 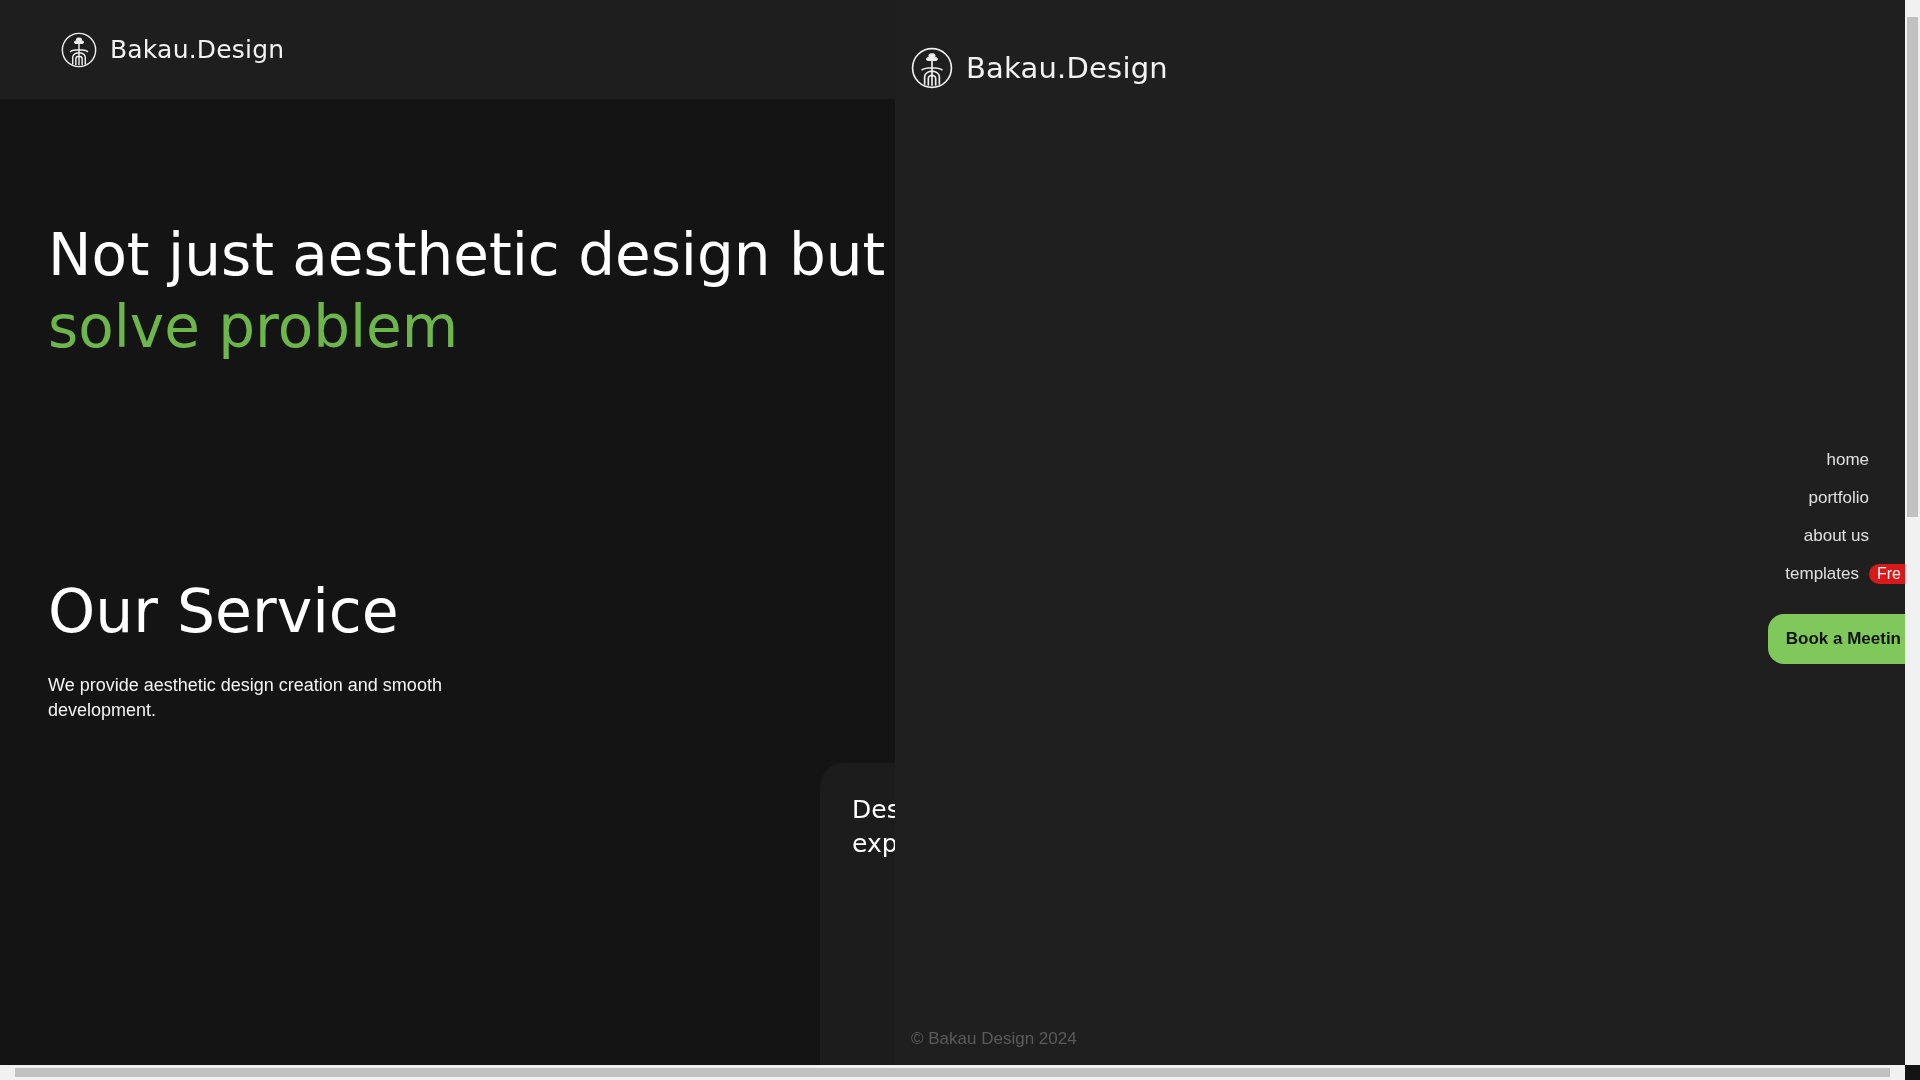 What do you see at coordinates (467, 255) in the screenshot?
I see `hero-heading: Not just aesthetic design but` at bounding box center [467, 255].